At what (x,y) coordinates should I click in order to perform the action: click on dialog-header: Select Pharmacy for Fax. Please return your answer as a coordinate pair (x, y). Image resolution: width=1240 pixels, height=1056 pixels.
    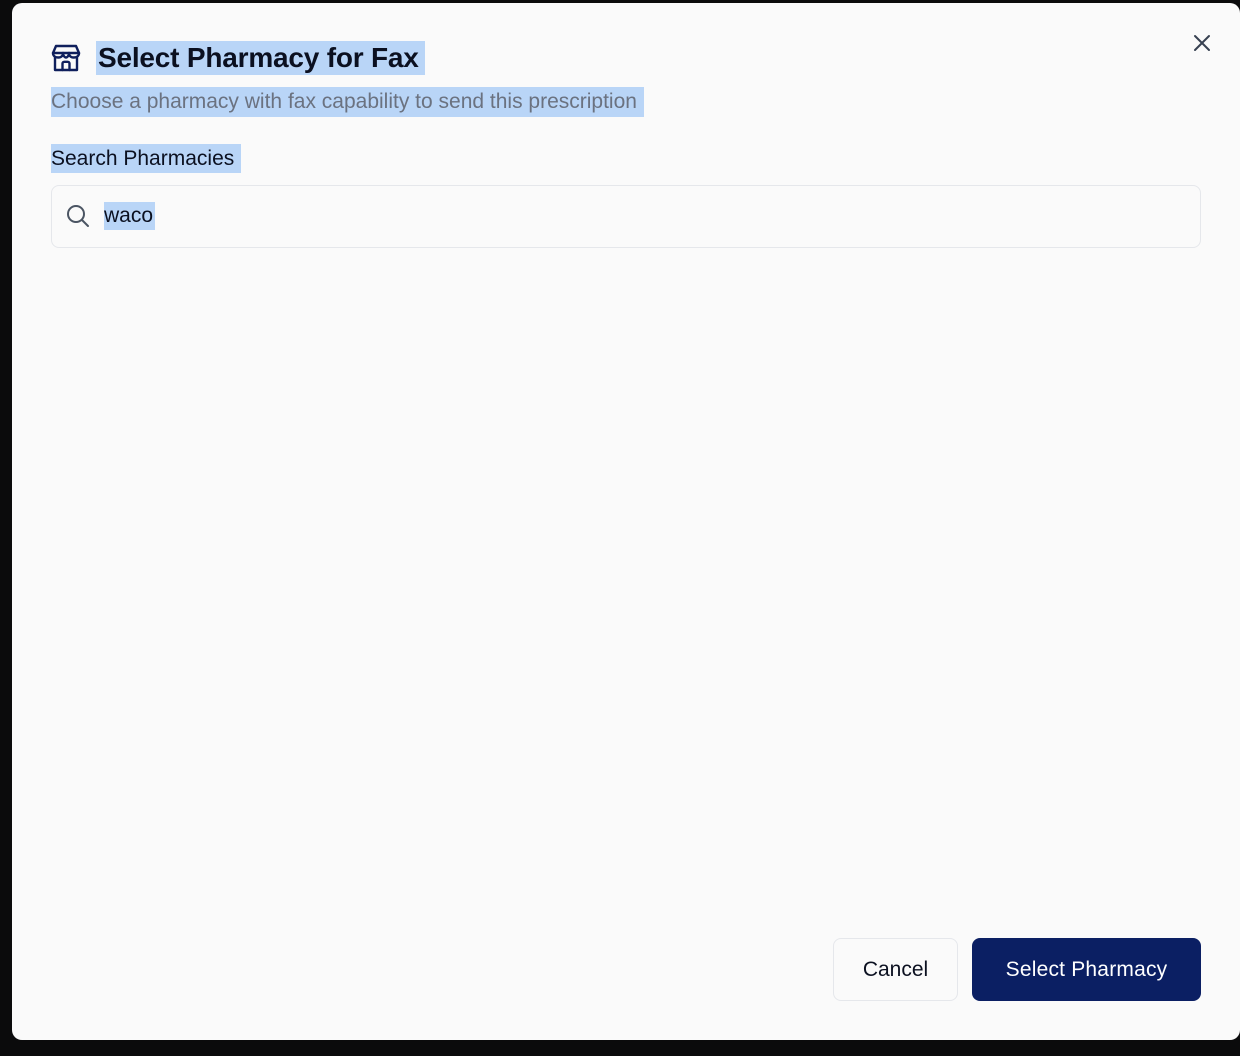
    Looking at the image, I should click on (237, 58).